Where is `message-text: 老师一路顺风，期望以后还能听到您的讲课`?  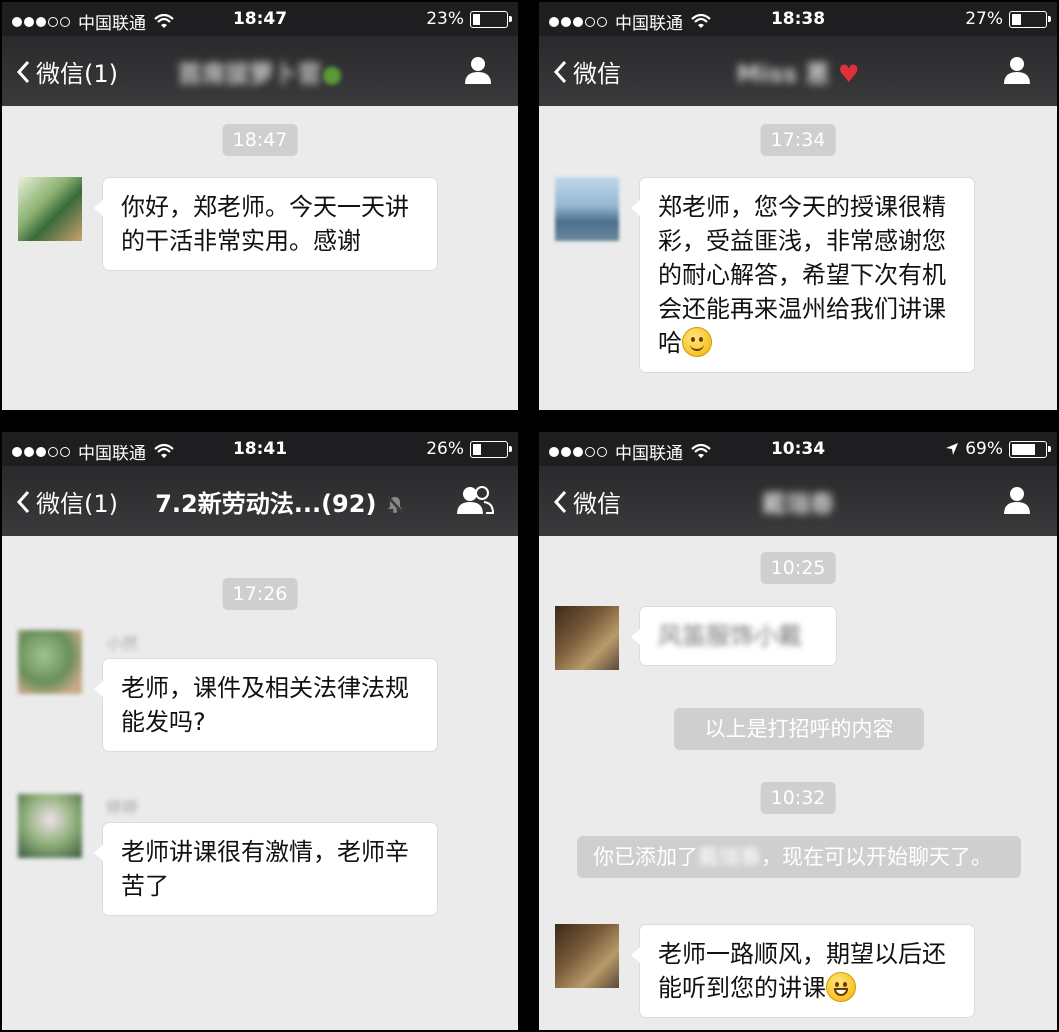
message-text: 老师一路顺风，期望以后还能听到您的讲课 is located at coordinates (802, 971).